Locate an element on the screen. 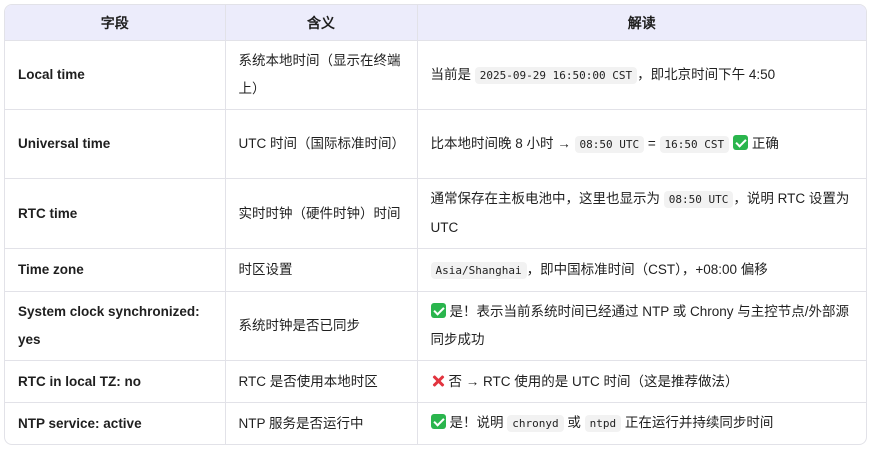 The image size is (873, 449). interp-text: 当前是 is located at coordinates (452, 74).